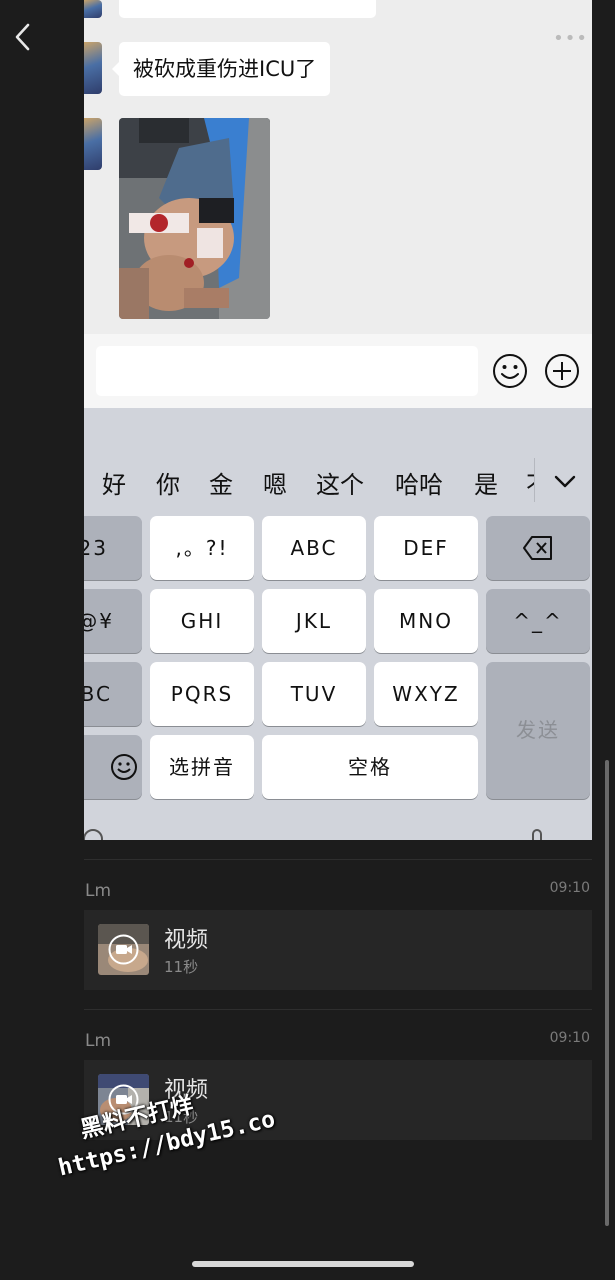 The width and height of the screenshot is (615, 1280). Describe the element at coordinates (314, 694) in the screenshot. I see `tuv-key: TUV` at that location.